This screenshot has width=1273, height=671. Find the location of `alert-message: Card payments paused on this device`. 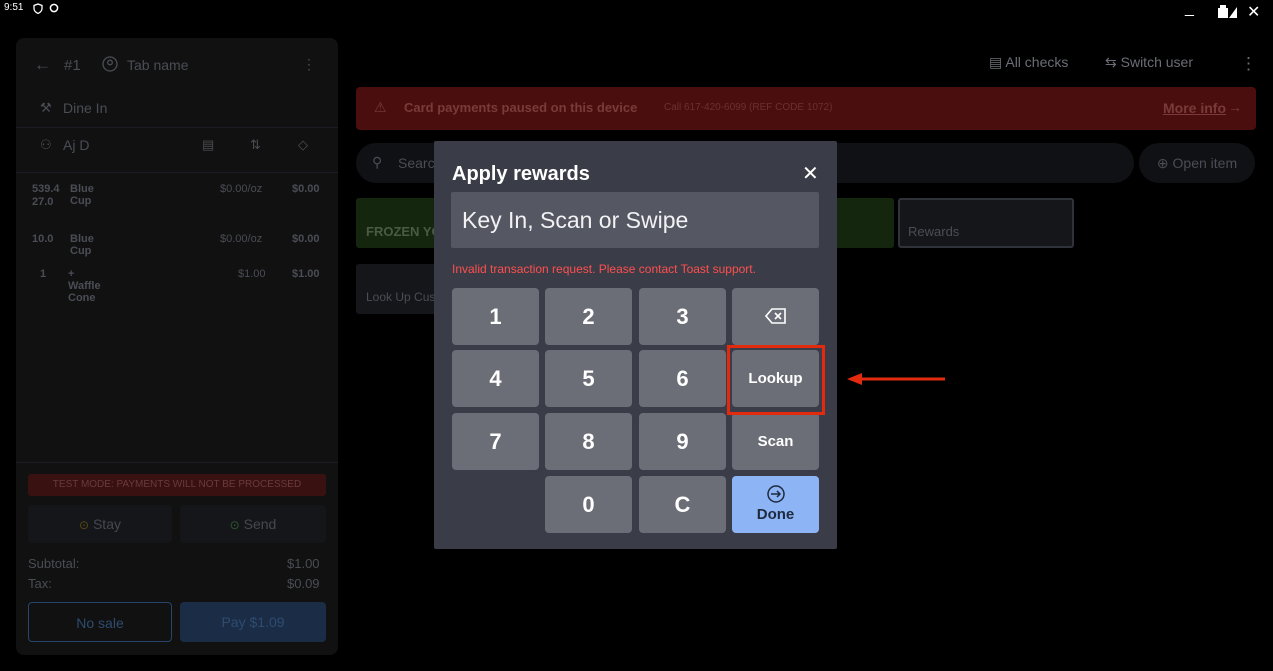

alert-message: Card payments paused on this device is located at coordinates (521, 107).